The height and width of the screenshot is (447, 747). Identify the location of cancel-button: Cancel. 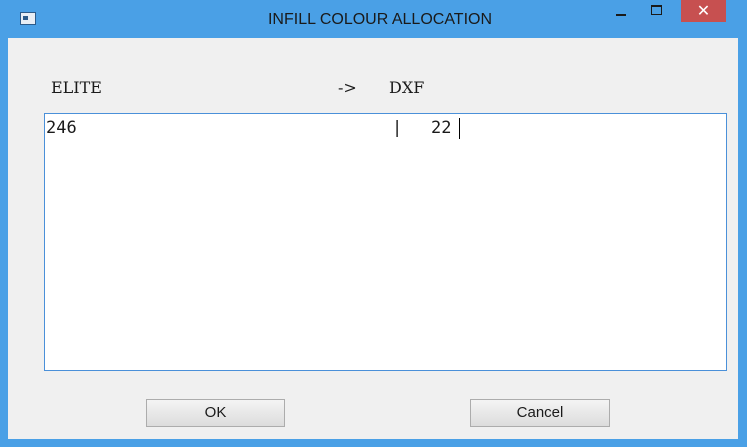
(540, 413).